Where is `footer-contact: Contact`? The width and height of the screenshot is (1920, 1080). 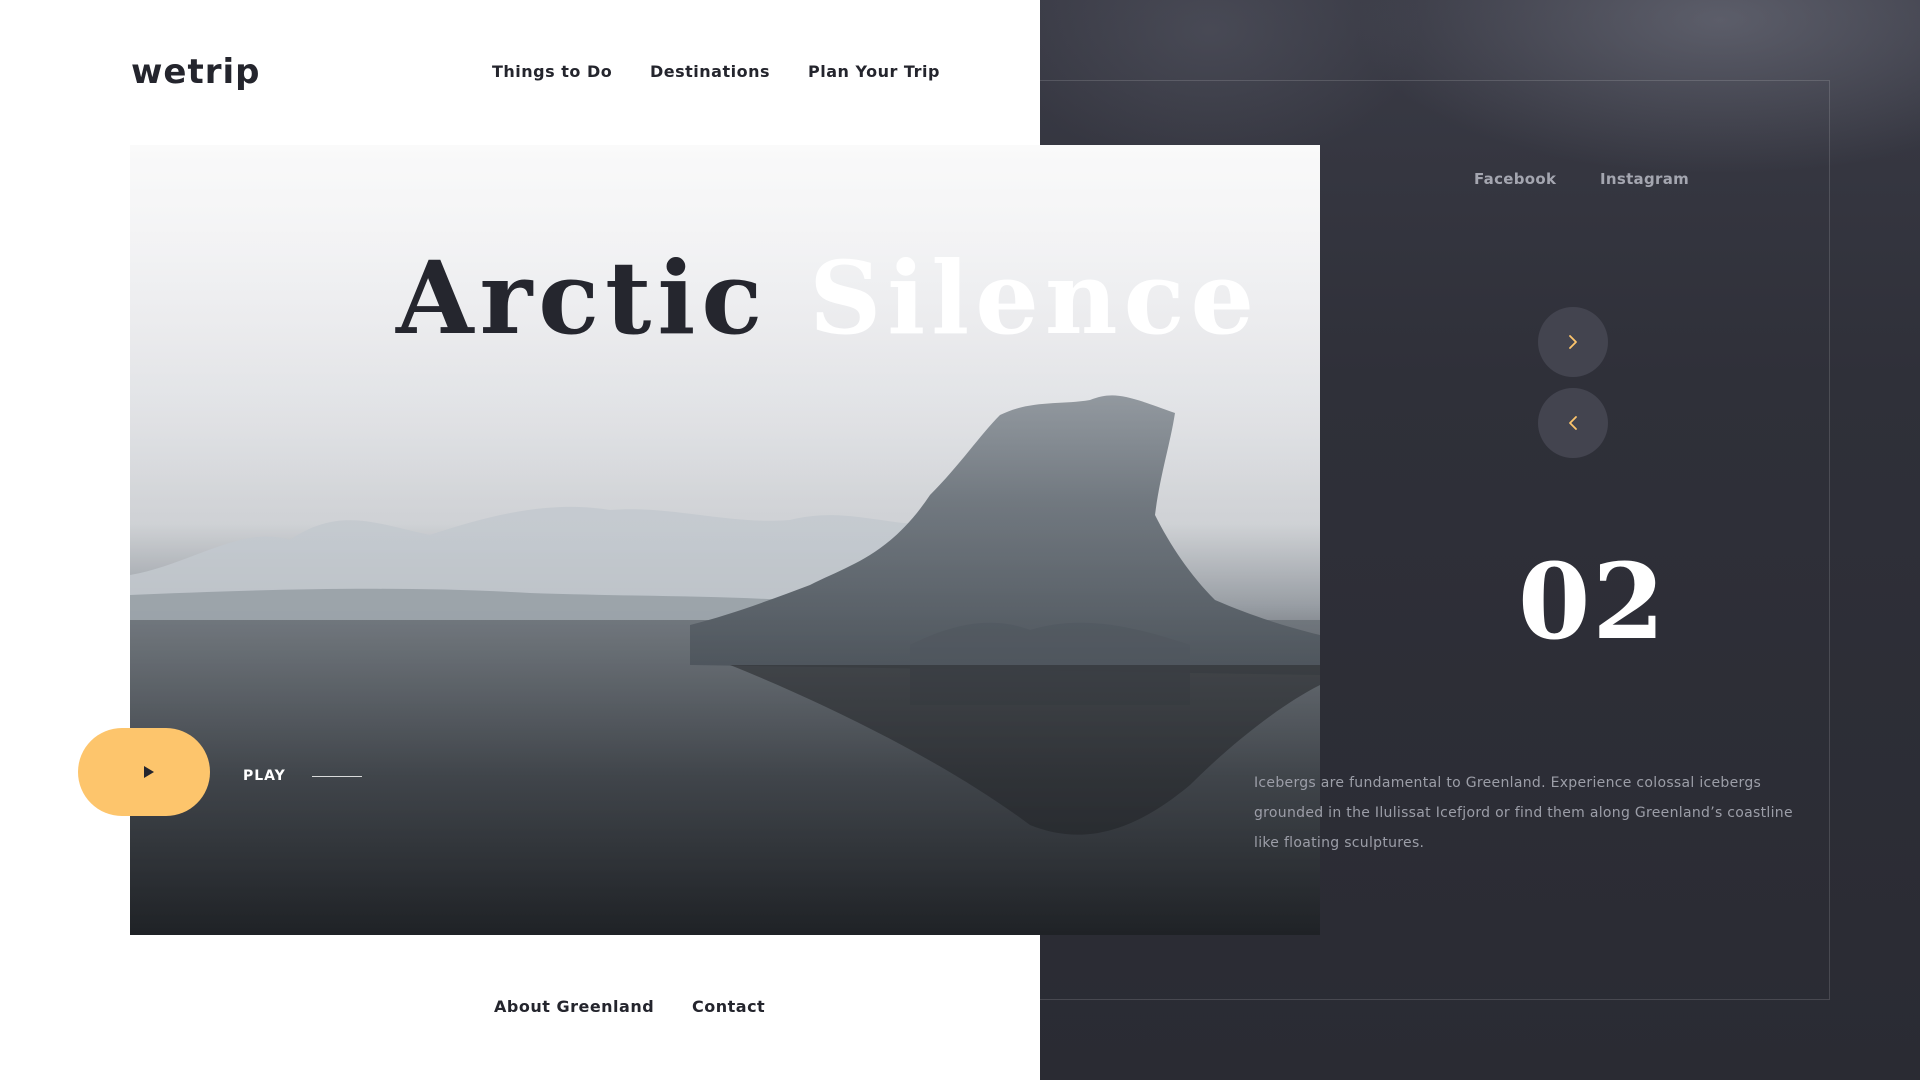
footer-contact: Contact is located at coordinates (728, 1006).